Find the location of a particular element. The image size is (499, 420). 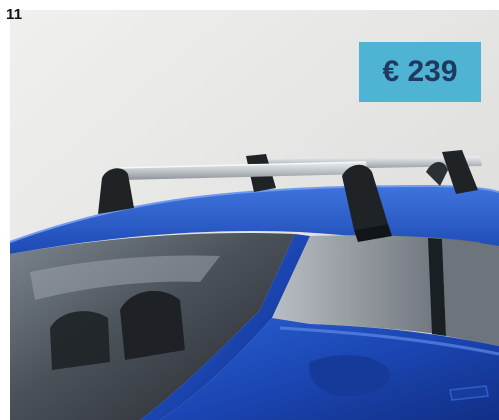

price-badge: € 239 is located at coordinates (420, 72).